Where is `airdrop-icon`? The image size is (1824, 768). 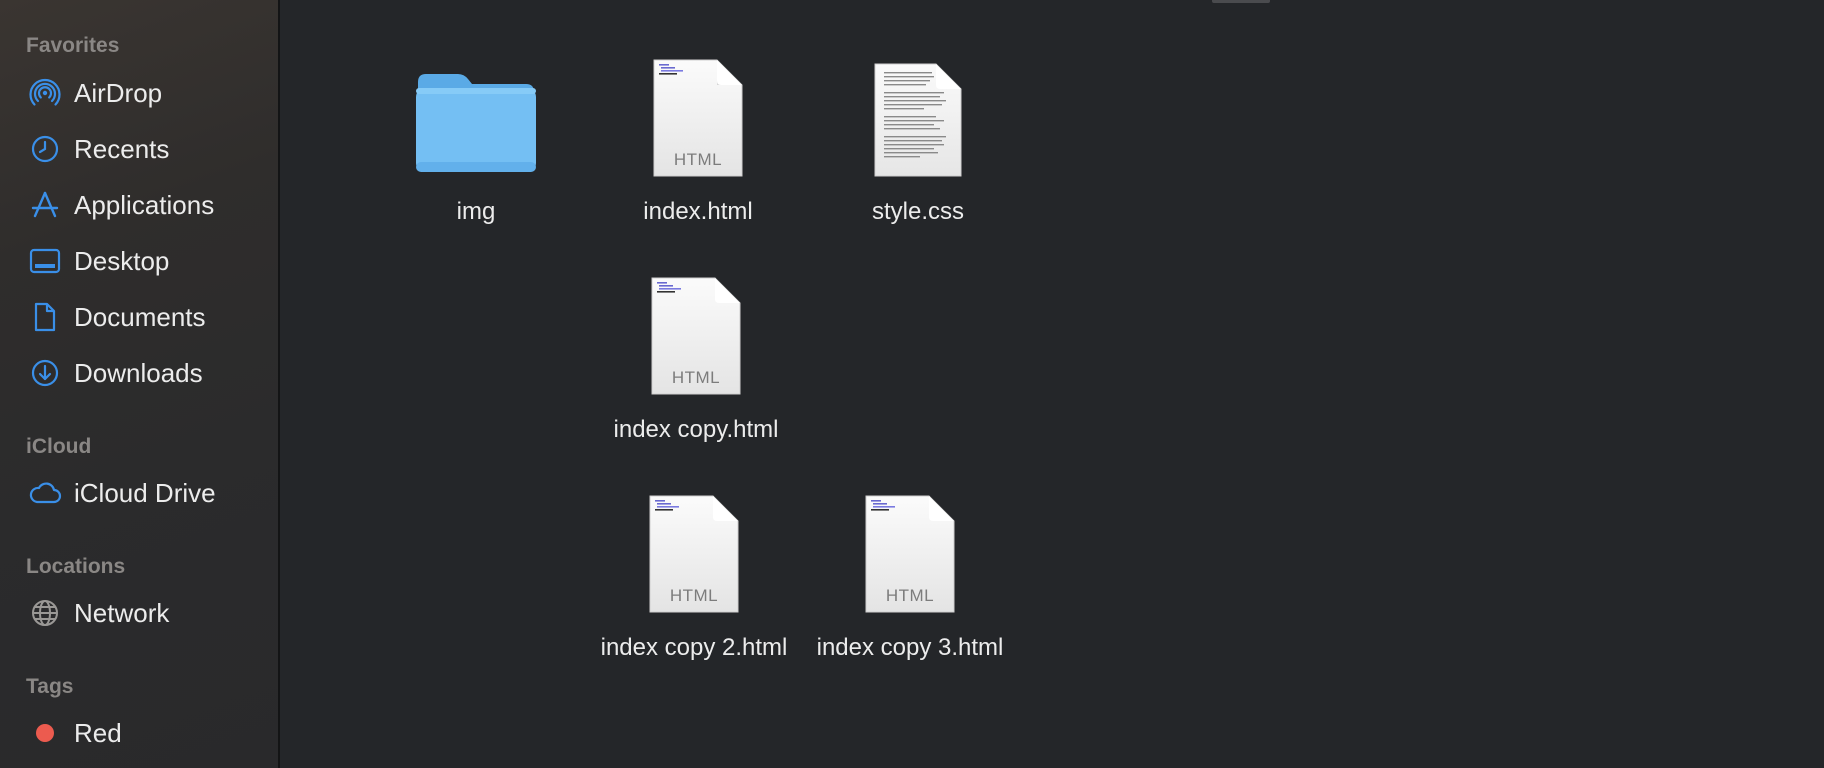 airdrop-icon is located at coordinates (45, 93).